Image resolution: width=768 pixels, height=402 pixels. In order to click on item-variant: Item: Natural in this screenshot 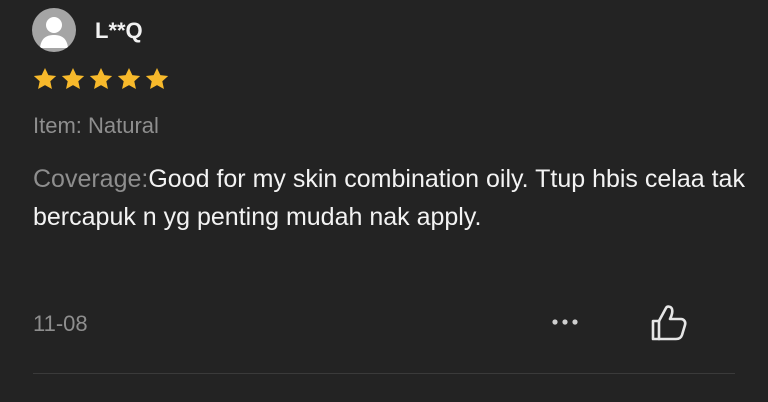, I will do `click(96, 125)`.